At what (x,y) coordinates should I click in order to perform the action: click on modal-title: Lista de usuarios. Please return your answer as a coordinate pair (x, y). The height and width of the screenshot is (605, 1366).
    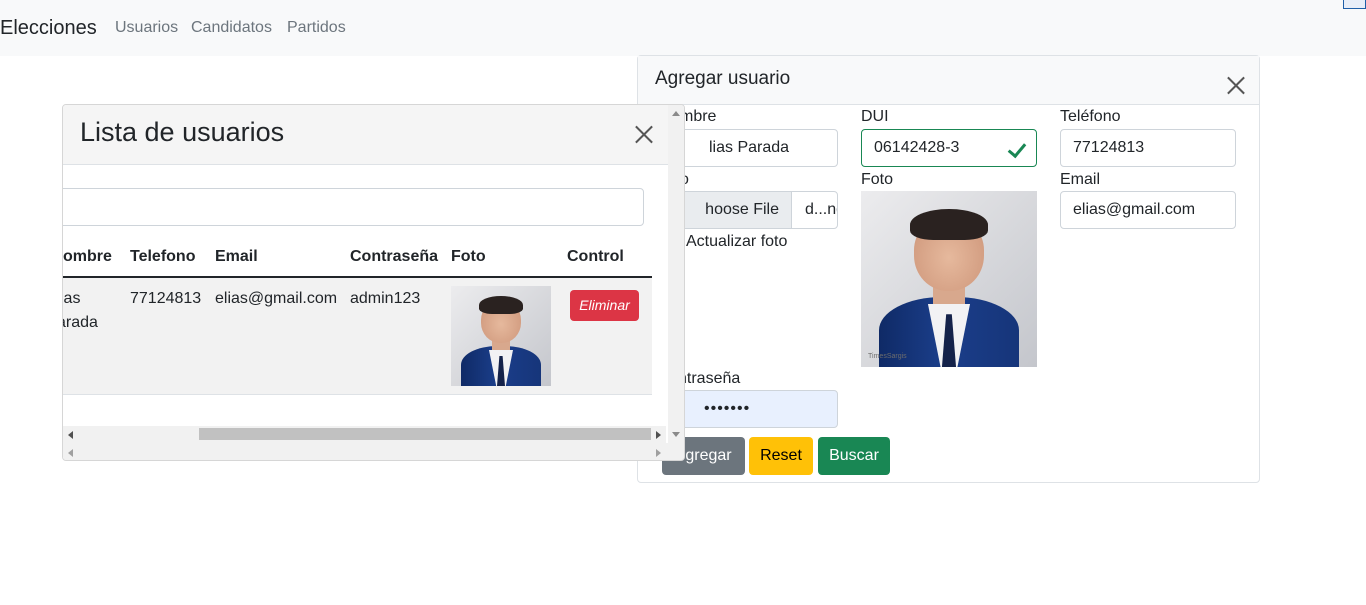
    Looking at the image, I should click on (182, 132).